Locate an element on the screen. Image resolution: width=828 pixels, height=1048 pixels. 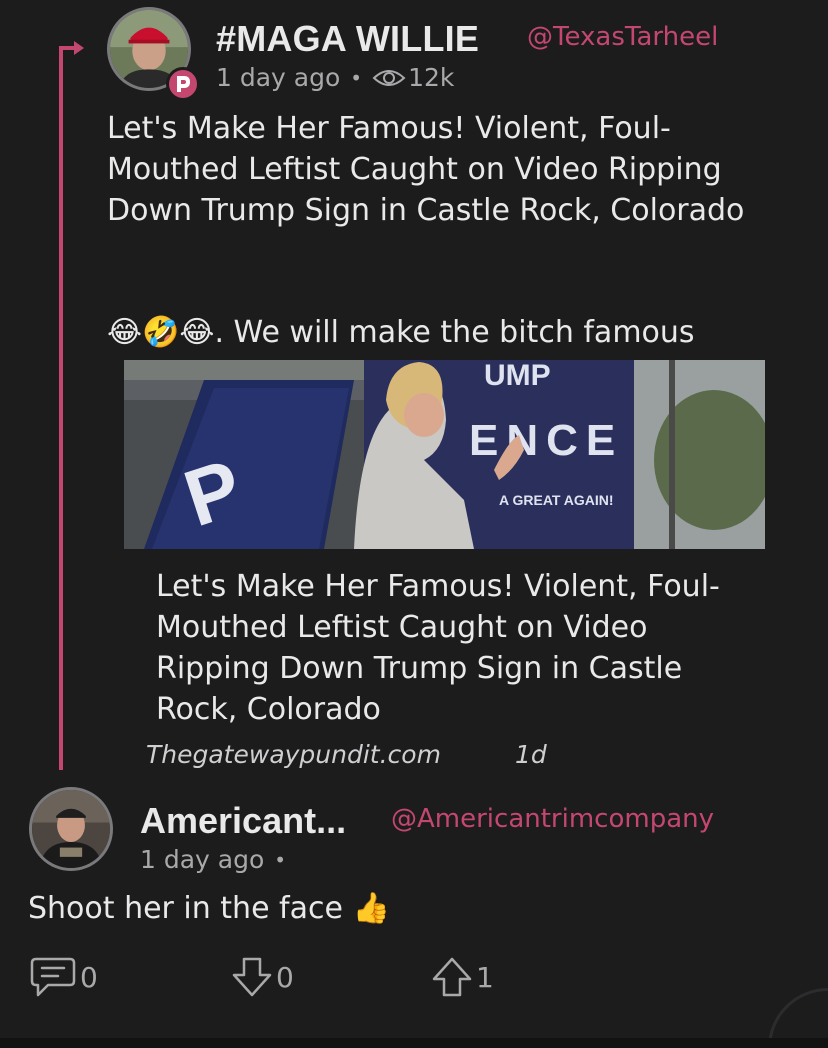
sign-text-top: UMP is located at coordinates (517, 376).